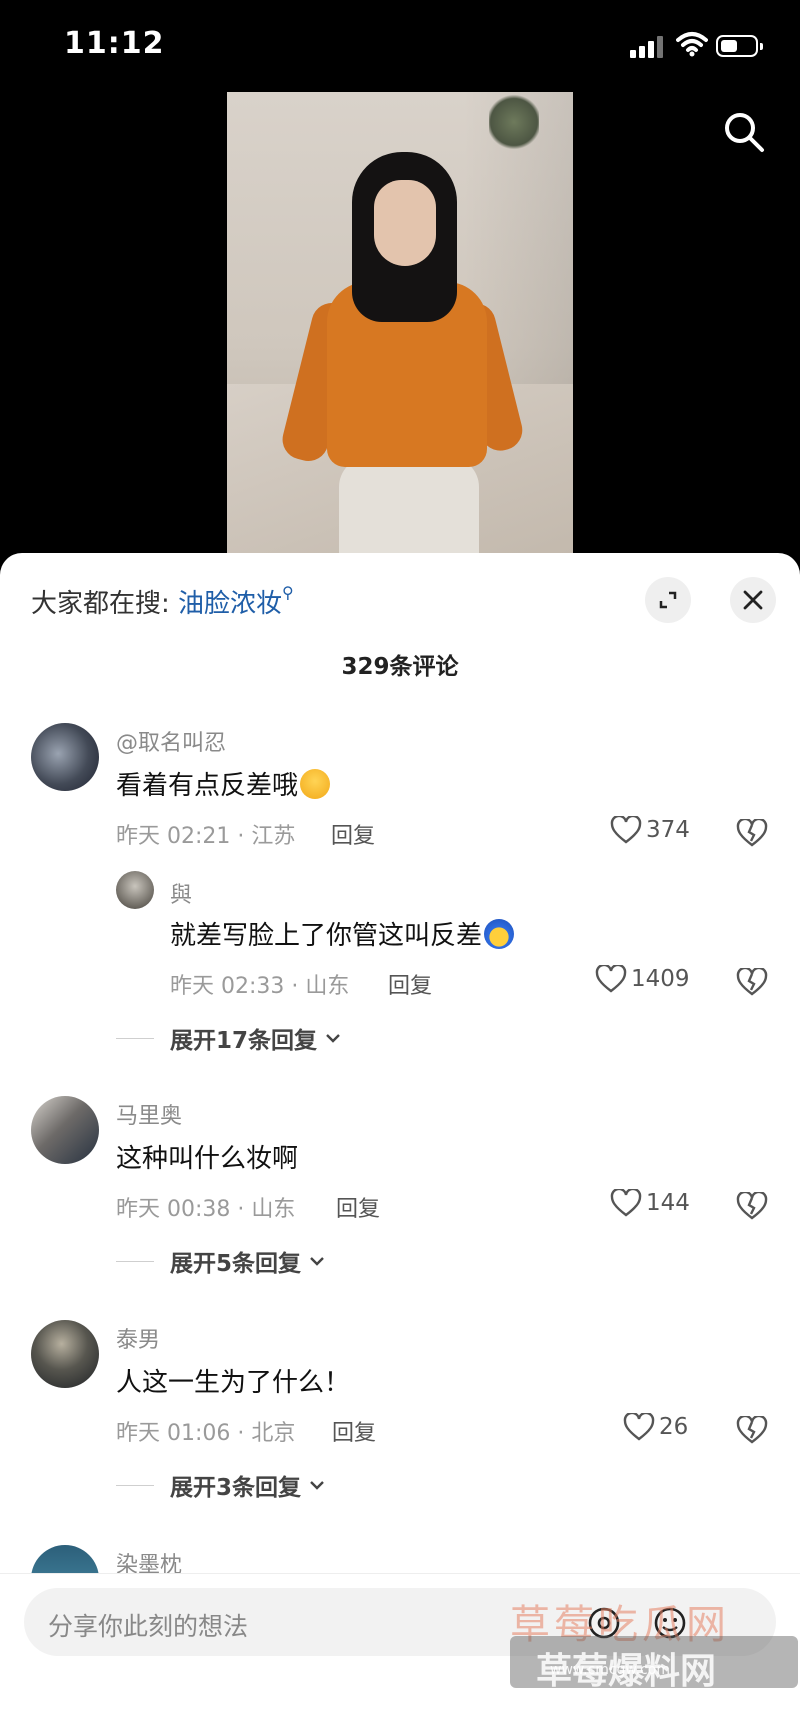  I want to click on comment-username: 马里奥, so click(149, 1114).